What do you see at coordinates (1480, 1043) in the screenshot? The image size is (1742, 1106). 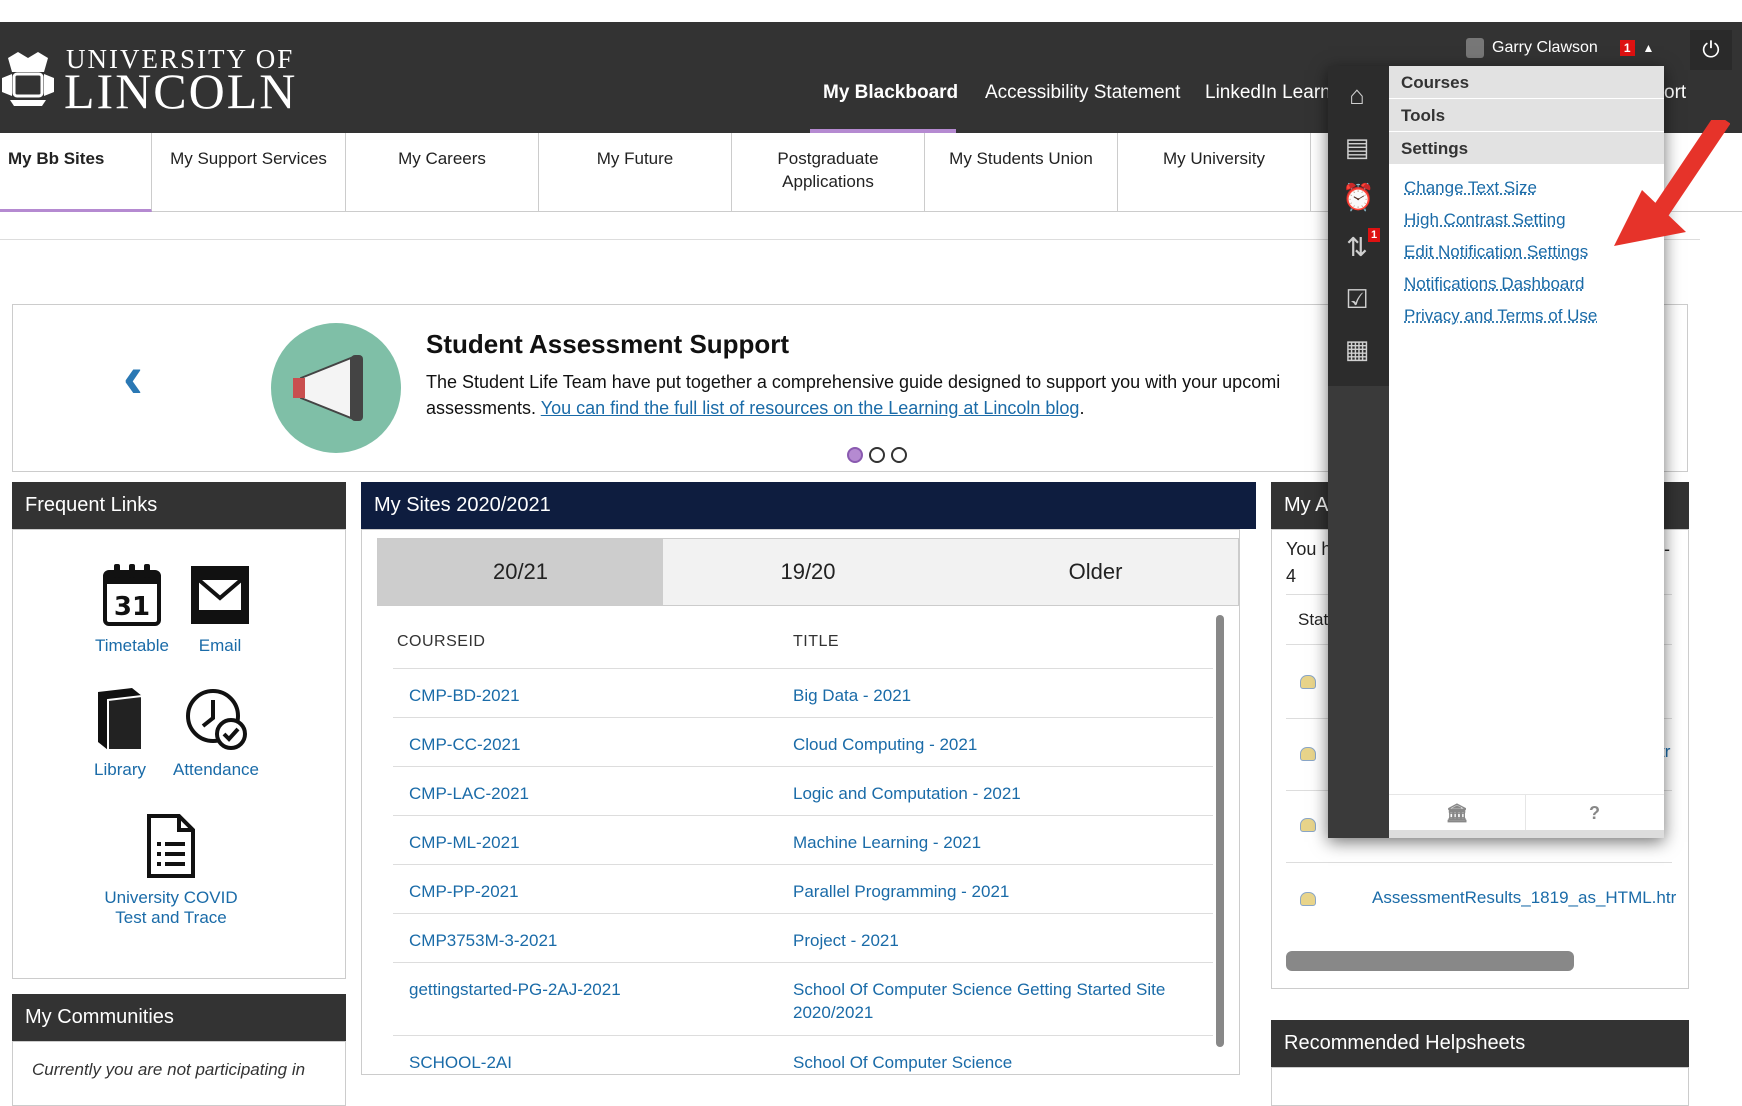 I see `helpsheets-header: Recommended Helpsheets` at bounding box center [1480, 1043].